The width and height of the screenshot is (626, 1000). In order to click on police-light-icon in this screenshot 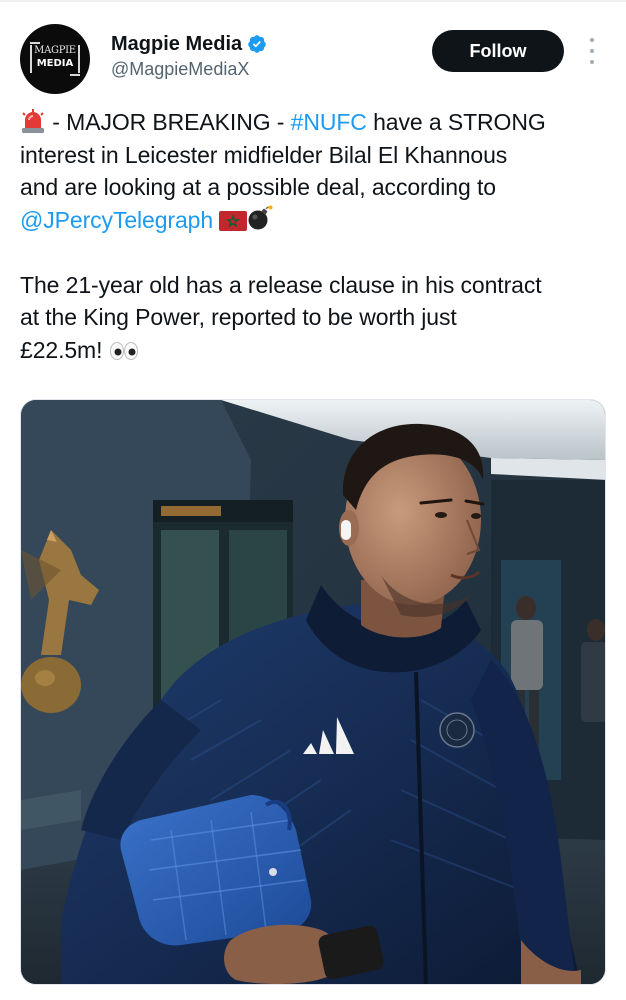, I will do `click(33, 121)`.